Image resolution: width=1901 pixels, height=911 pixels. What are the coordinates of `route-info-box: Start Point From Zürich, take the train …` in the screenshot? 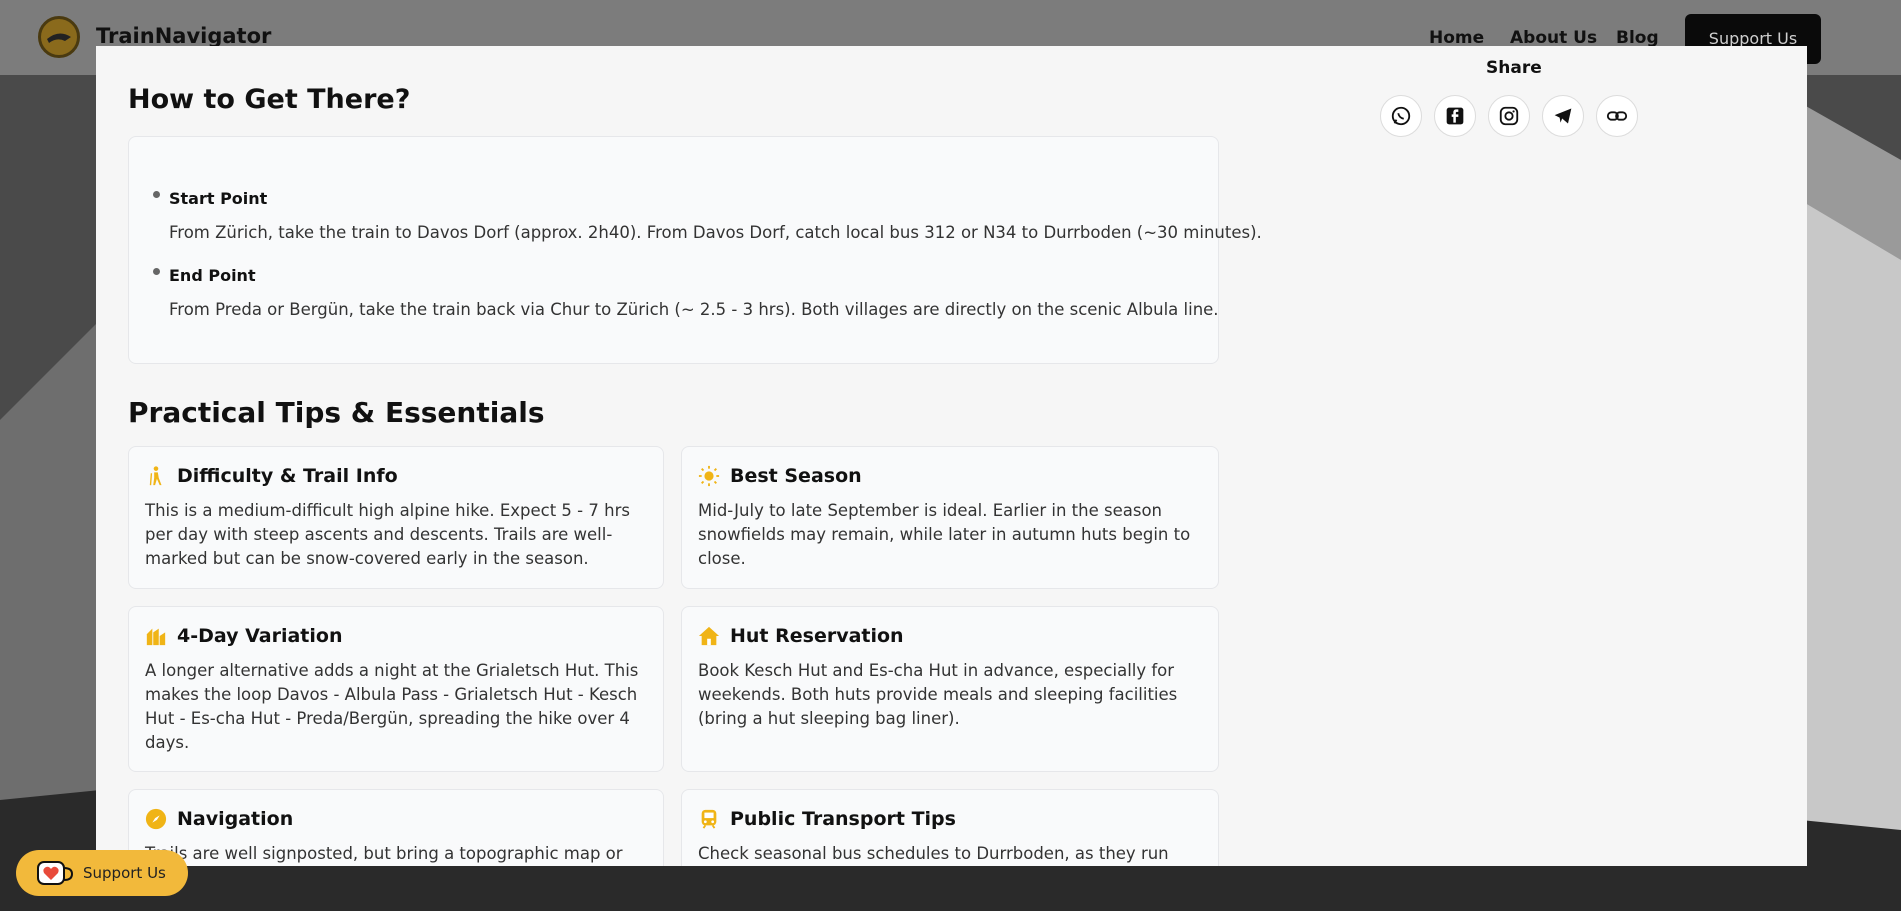 It's located at (695, 250).